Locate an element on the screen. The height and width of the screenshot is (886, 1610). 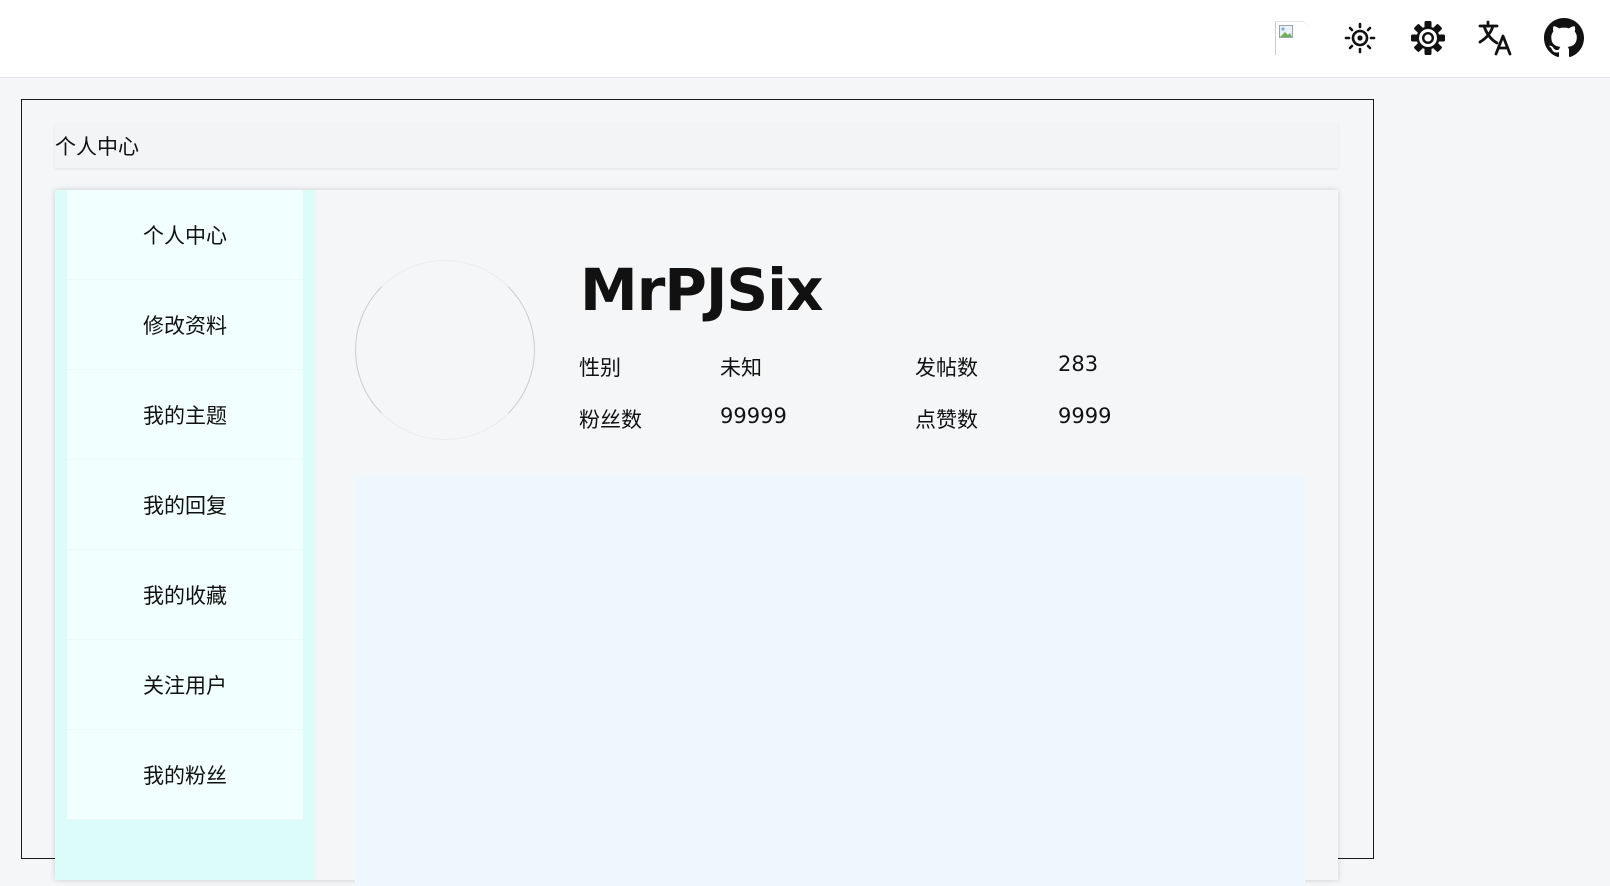
brightness-toggle-button is located at coordinates (1360, 38).